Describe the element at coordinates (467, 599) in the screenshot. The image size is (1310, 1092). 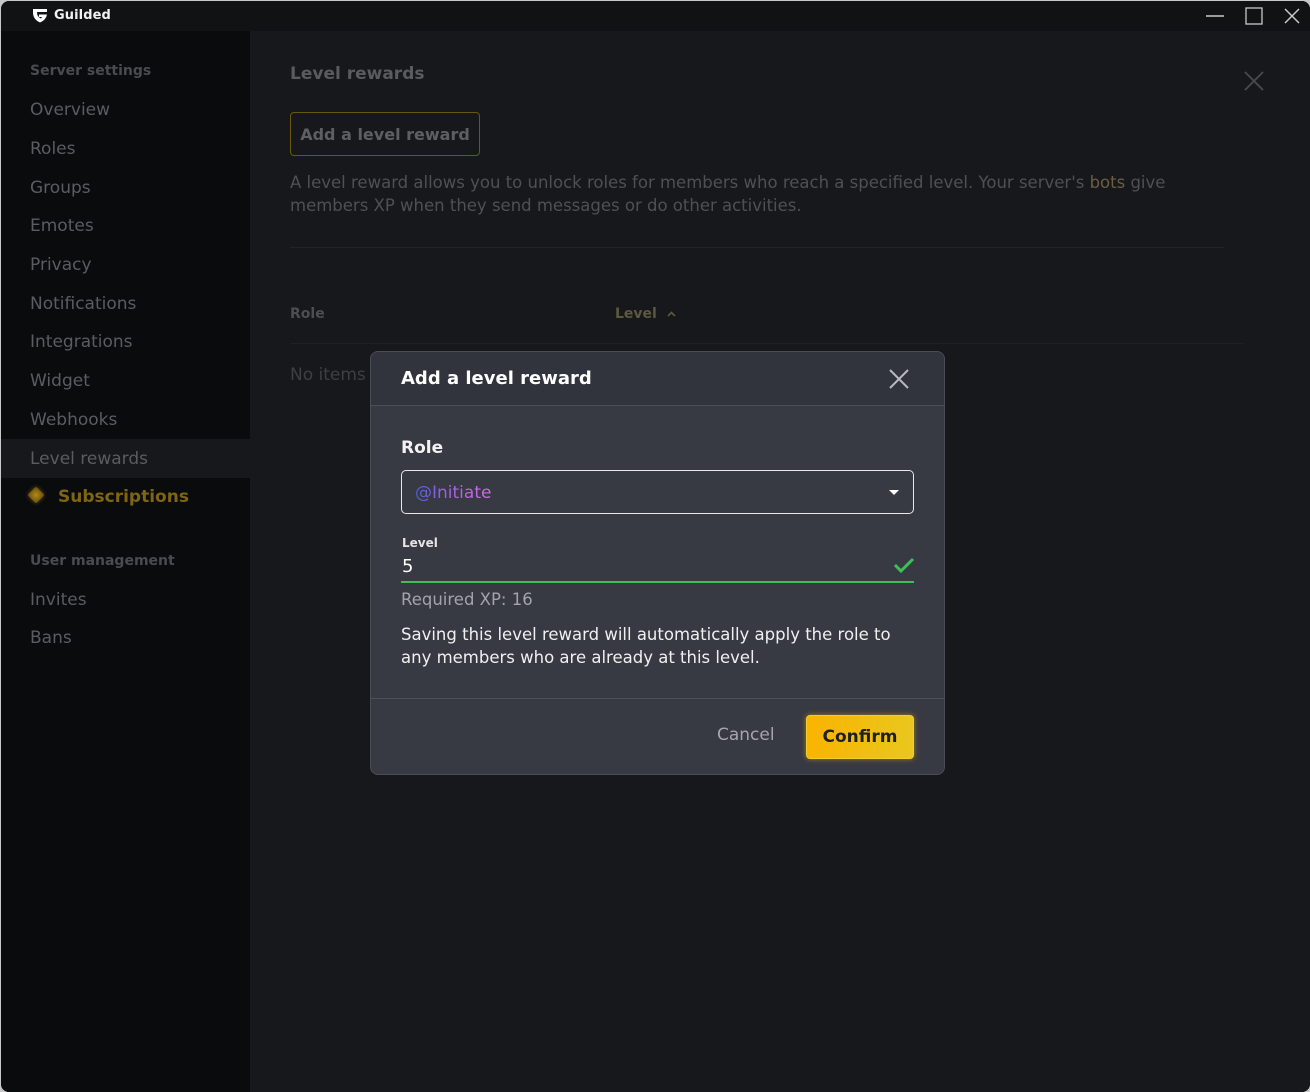
I see `required-xp-text: Required XP: 16` at that location.